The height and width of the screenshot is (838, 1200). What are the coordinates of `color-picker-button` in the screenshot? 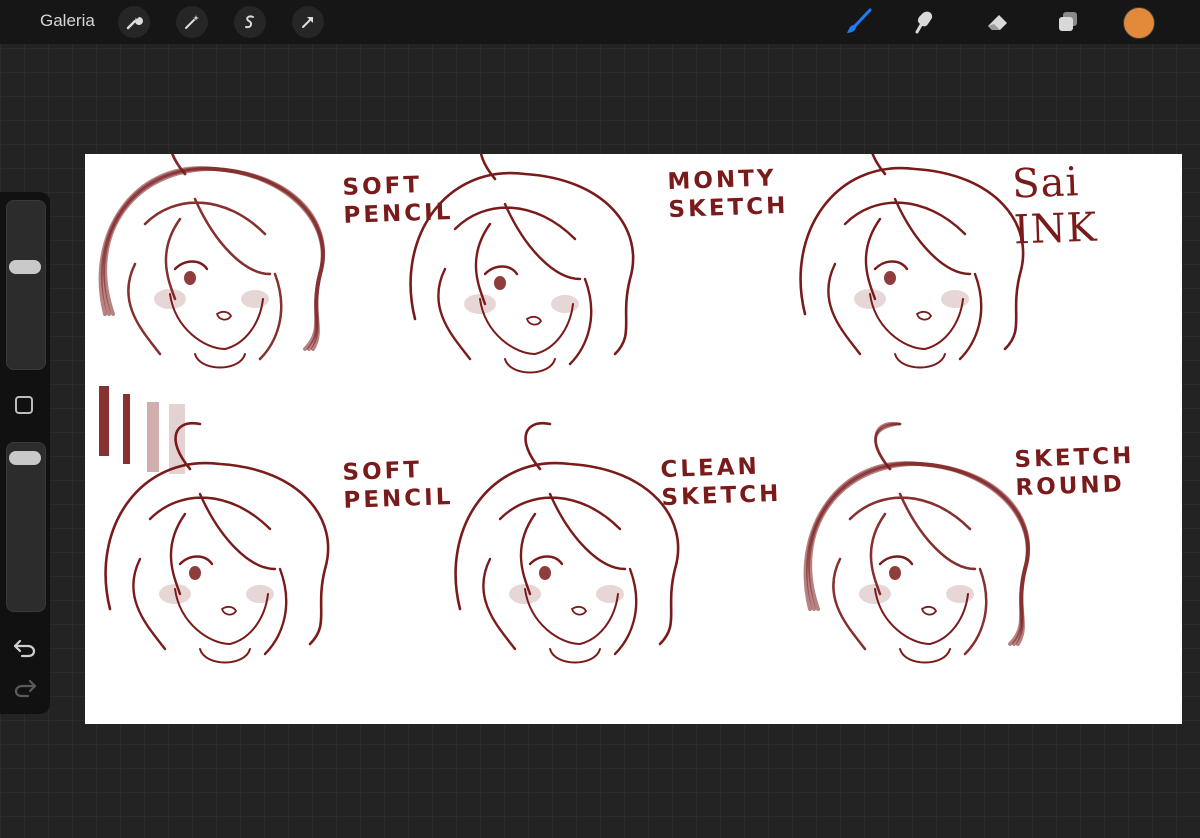 It's located at (1139, 23).